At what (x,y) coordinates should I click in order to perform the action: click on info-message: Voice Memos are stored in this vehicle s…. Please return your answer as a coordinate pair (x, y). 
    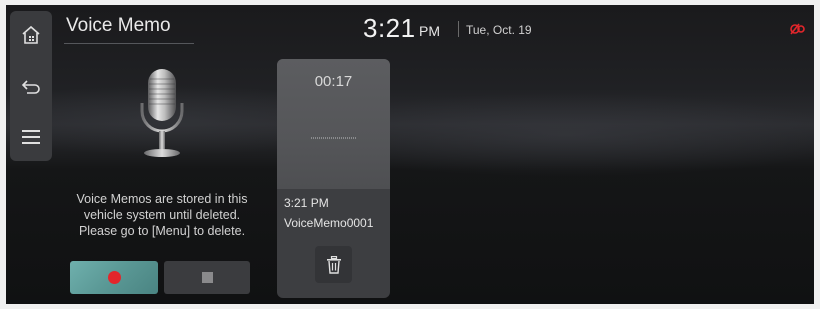
    Looking at the image, I should click on (162, 215).